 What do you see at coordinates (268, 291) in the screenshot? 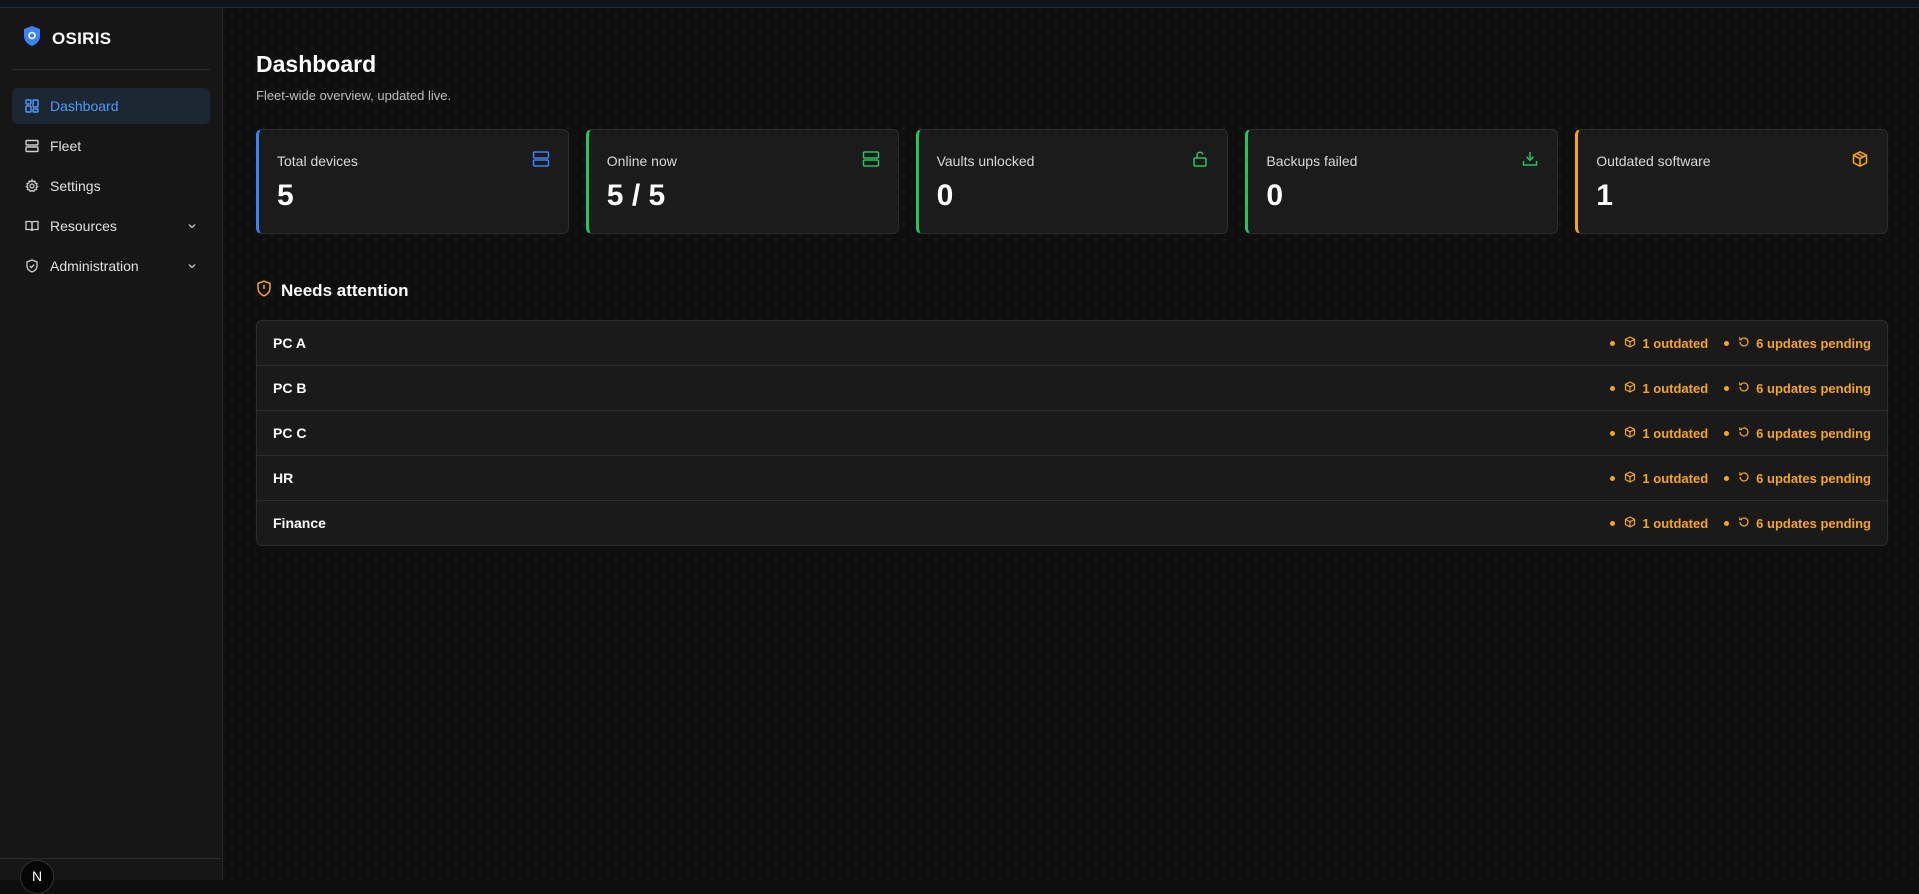
I see `shield-alert-icon` at bounding box center [268, 291].